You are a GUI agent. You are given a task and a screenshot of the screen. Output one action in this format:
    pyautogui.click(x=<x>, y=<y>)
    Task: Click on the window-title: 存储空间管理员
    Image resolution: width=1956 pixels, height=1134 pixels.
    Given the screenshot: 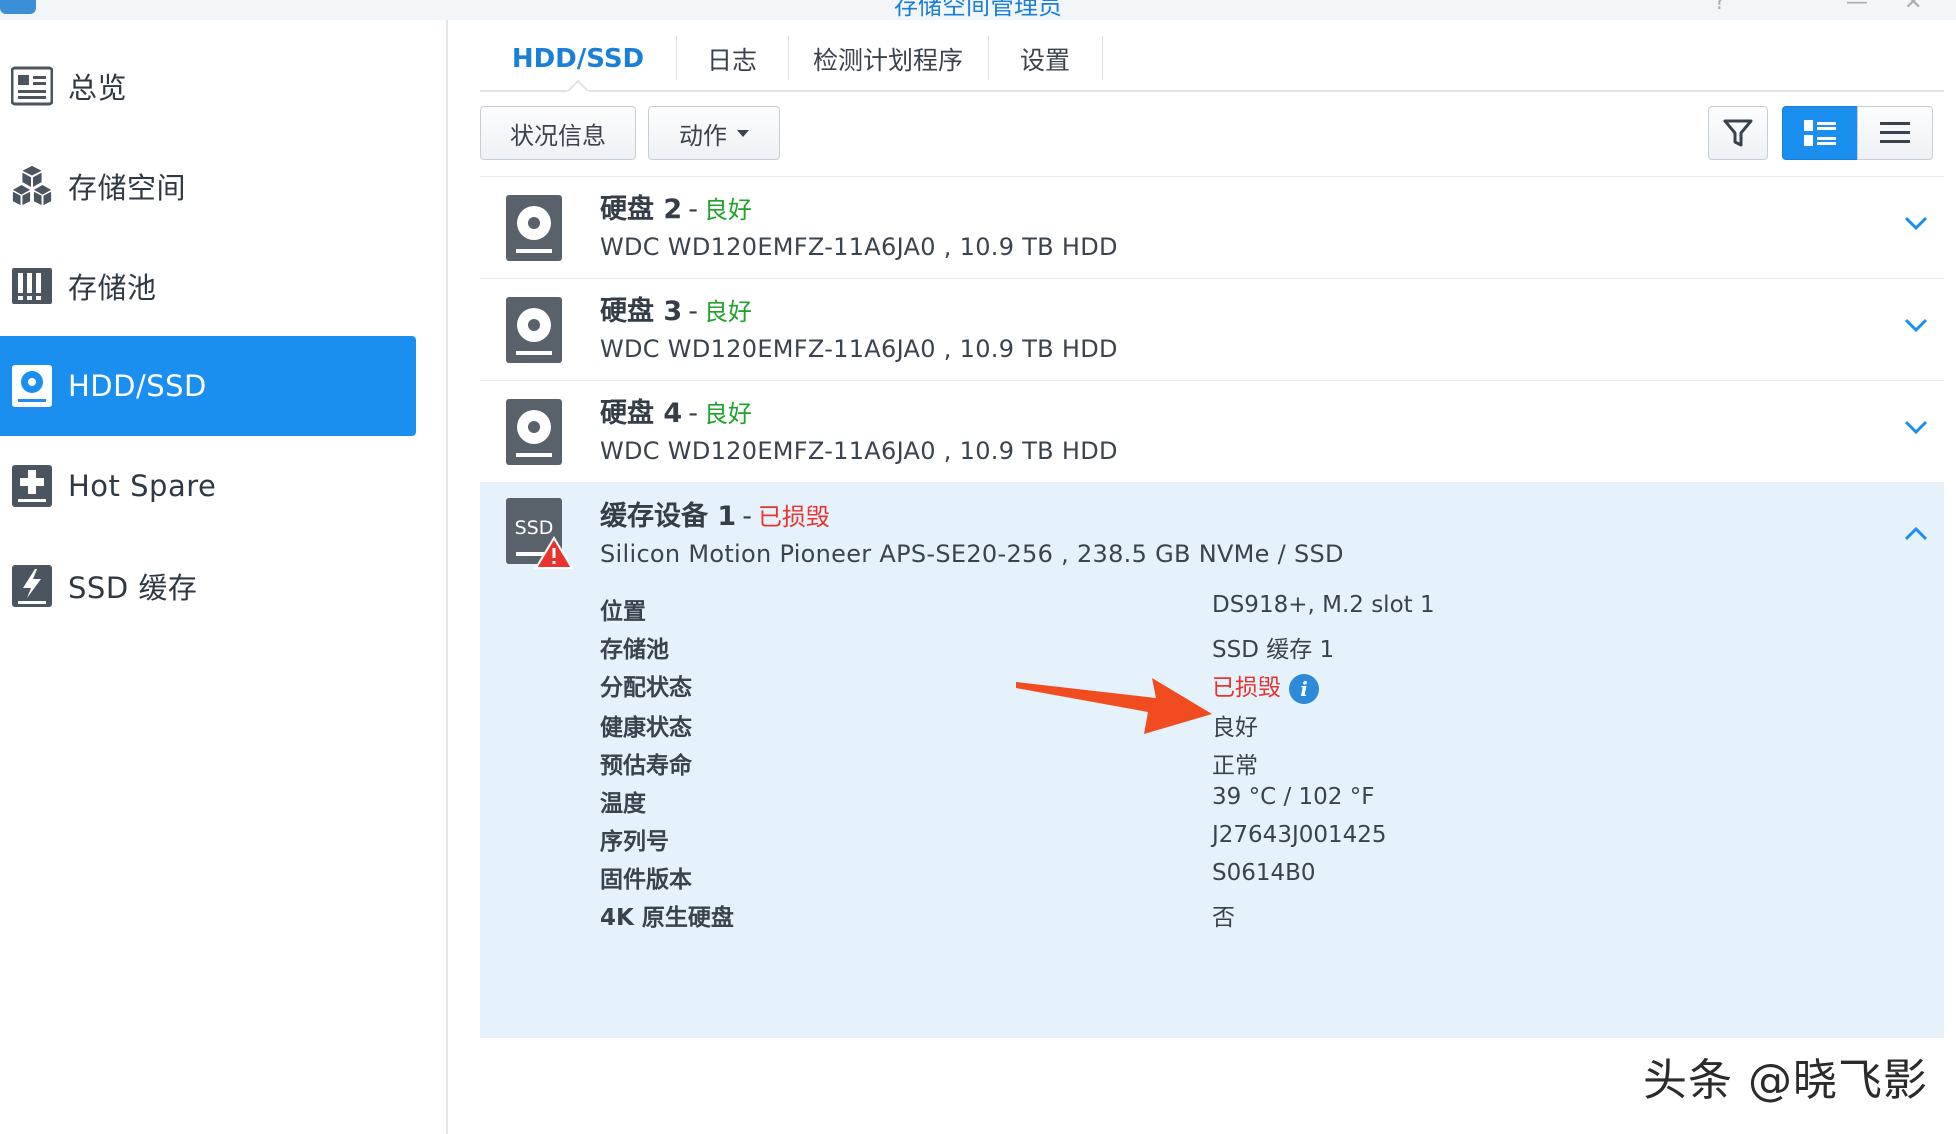 What is the action you would take?
    pyautogui.click(x=978, y=10)
    